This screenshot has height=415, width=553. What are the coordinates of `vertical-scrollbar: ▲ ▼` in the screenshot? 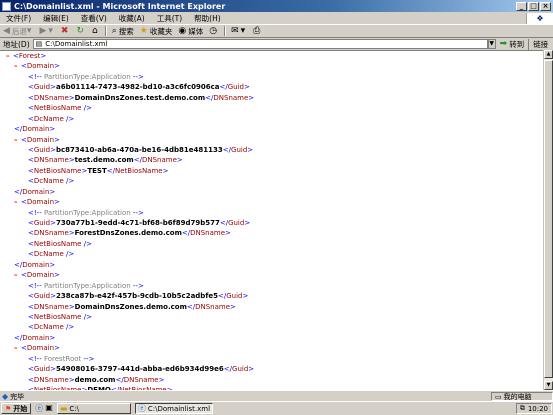 It's located at (548, 220).